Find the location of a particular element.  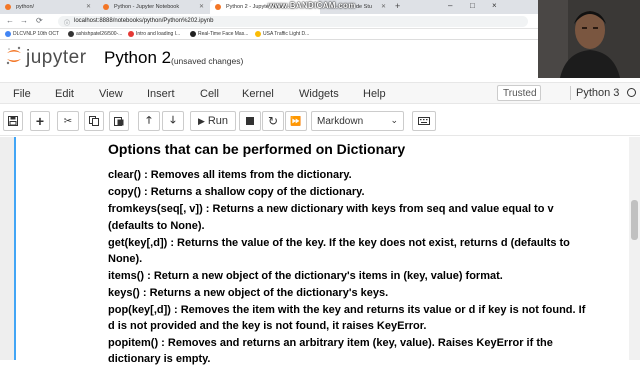

recording-watermark: www.BANDICAM.com is located at coordinates (312, 5).